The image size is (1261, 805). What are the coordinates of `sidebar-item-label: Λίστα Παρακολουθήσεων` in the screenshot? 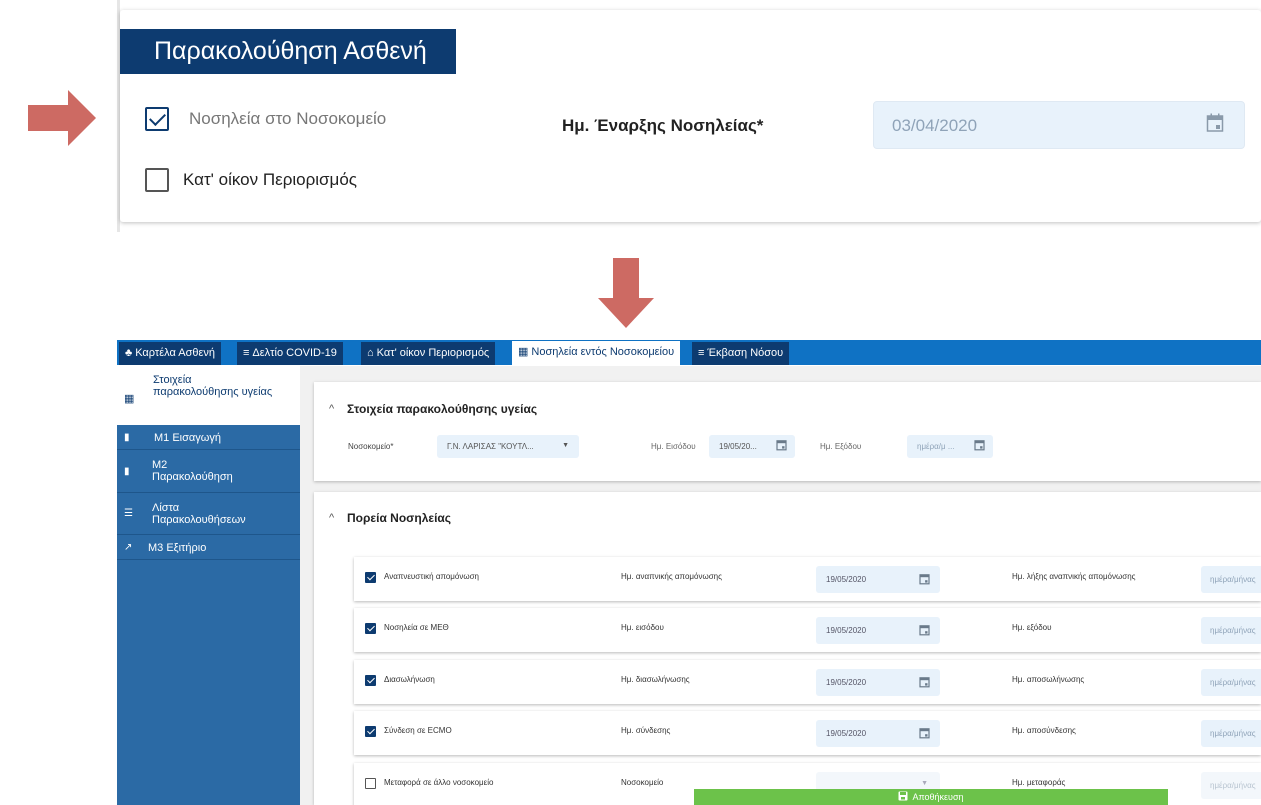 It's located at (199, 514).